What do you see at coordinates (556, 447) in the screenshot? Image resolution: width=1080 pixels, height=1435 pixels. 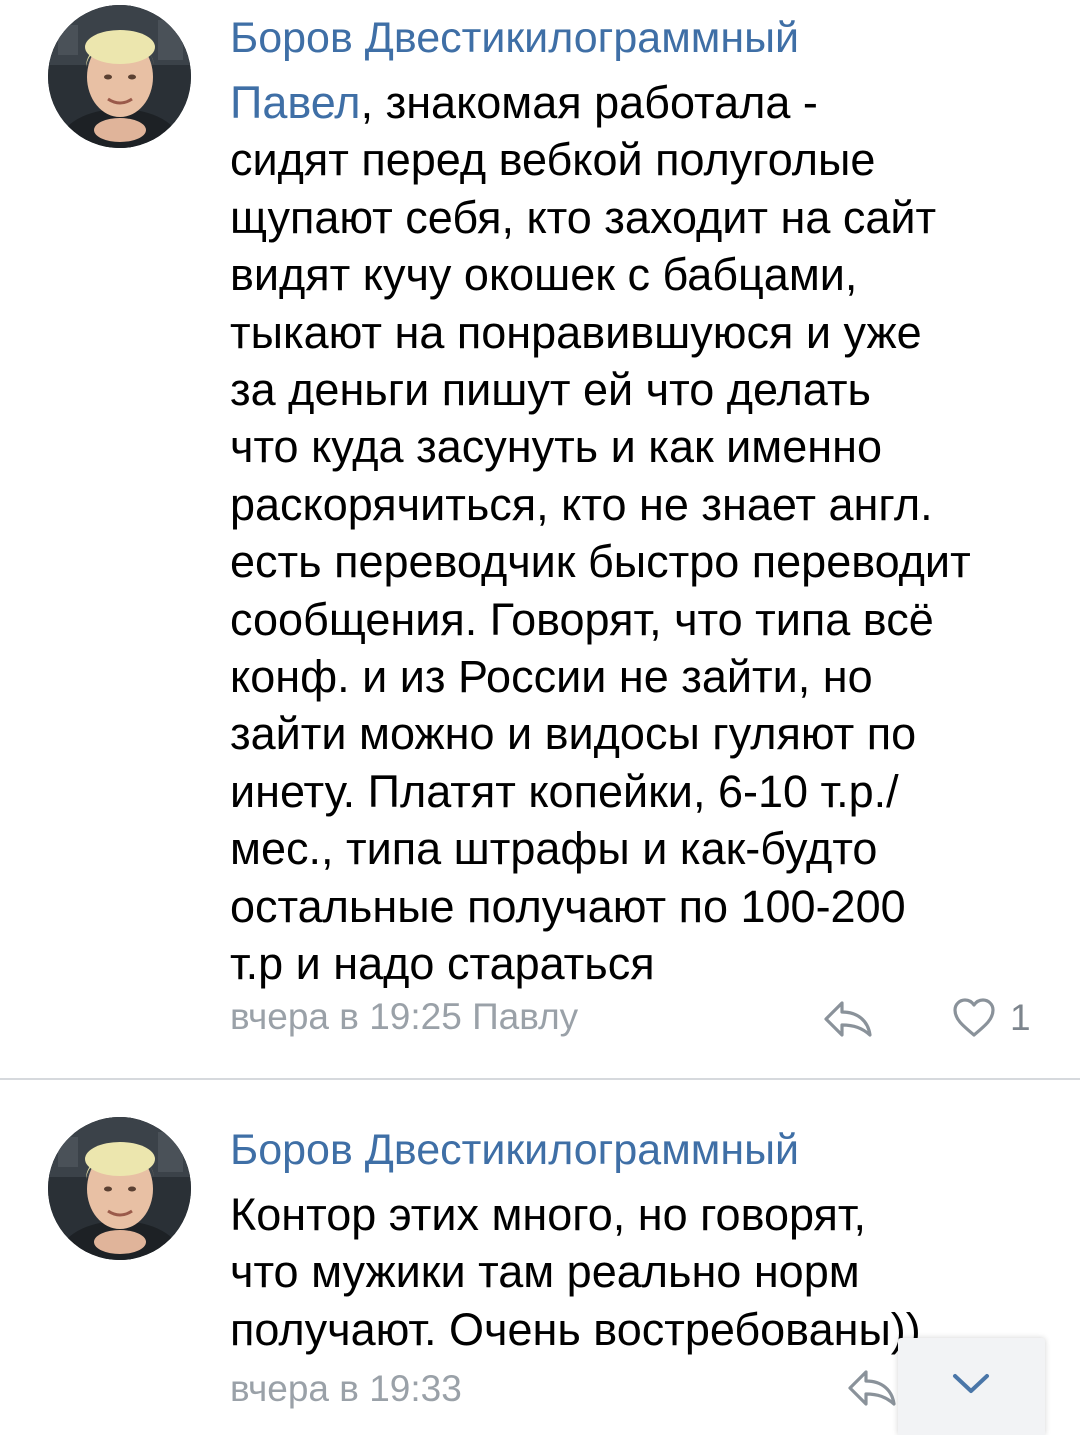 I see `comment-line: что куда засунуть и как именно` at bounding box center [556, 447].